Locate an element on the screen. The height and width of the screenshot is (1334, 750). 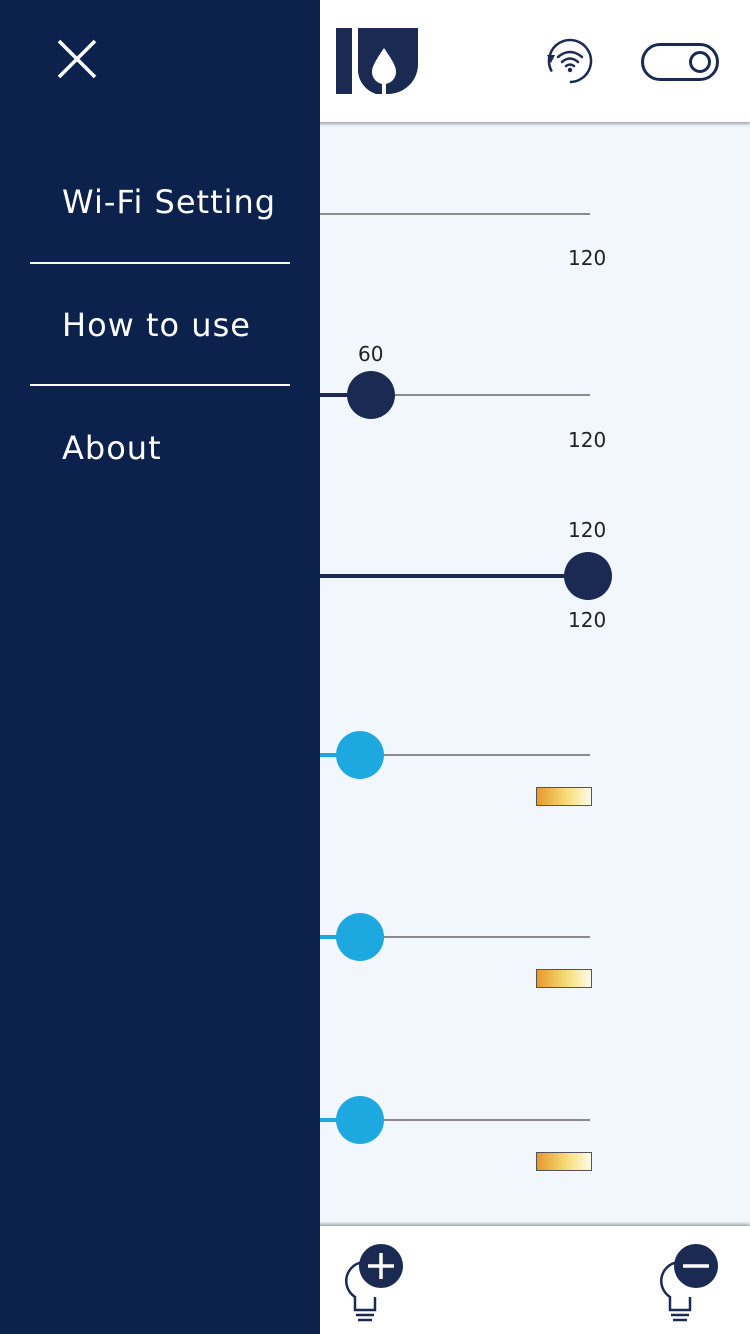
logo-icon is located at coordinates (377, 61).